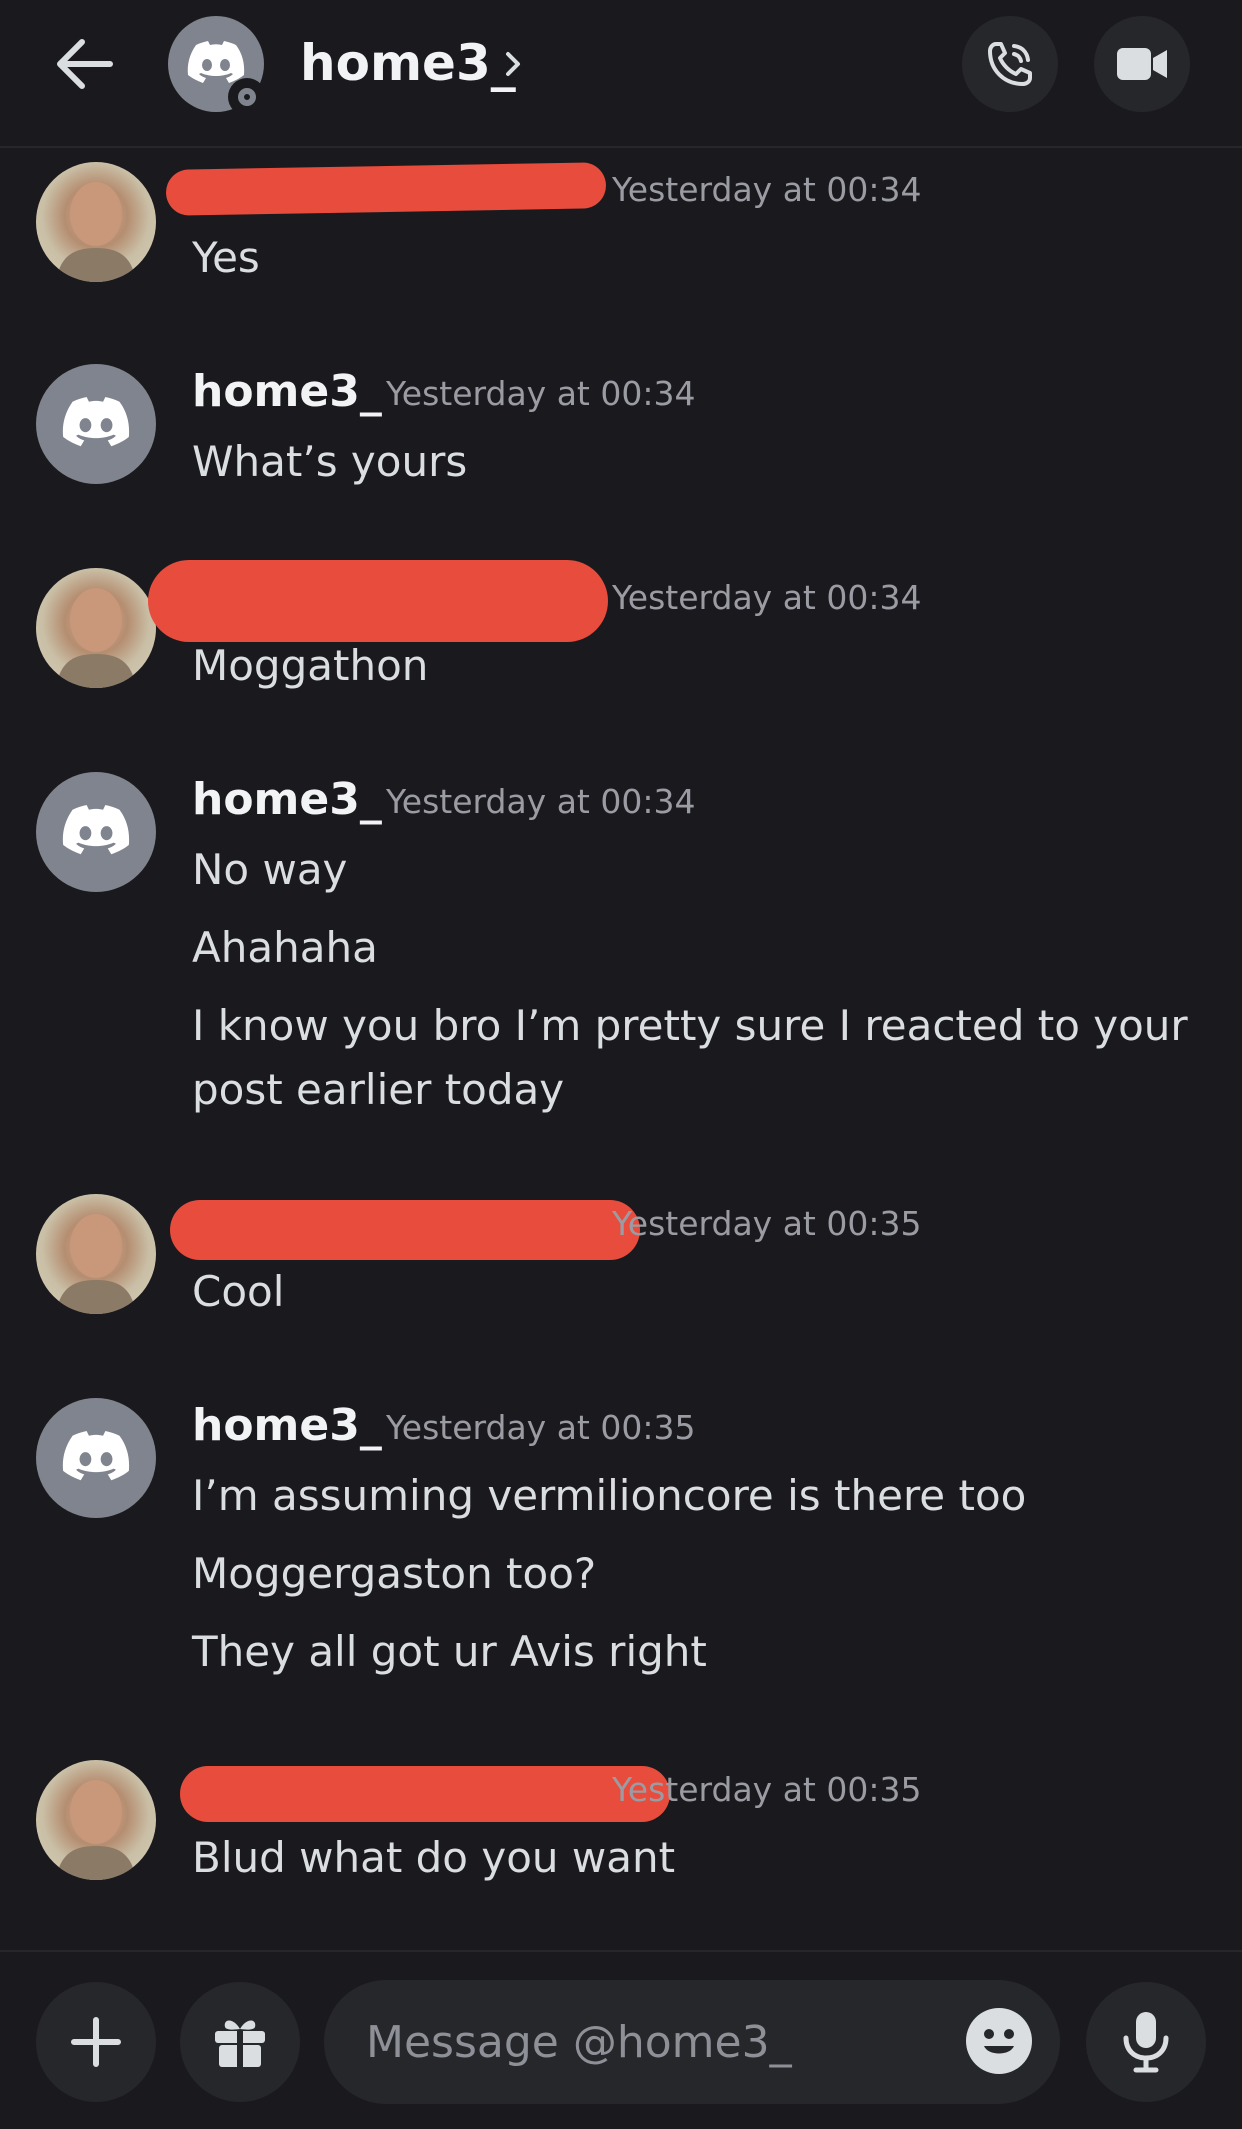 This screenshot has height=2129, width=1242. I want to click on gift-button, so click(240, 2042).